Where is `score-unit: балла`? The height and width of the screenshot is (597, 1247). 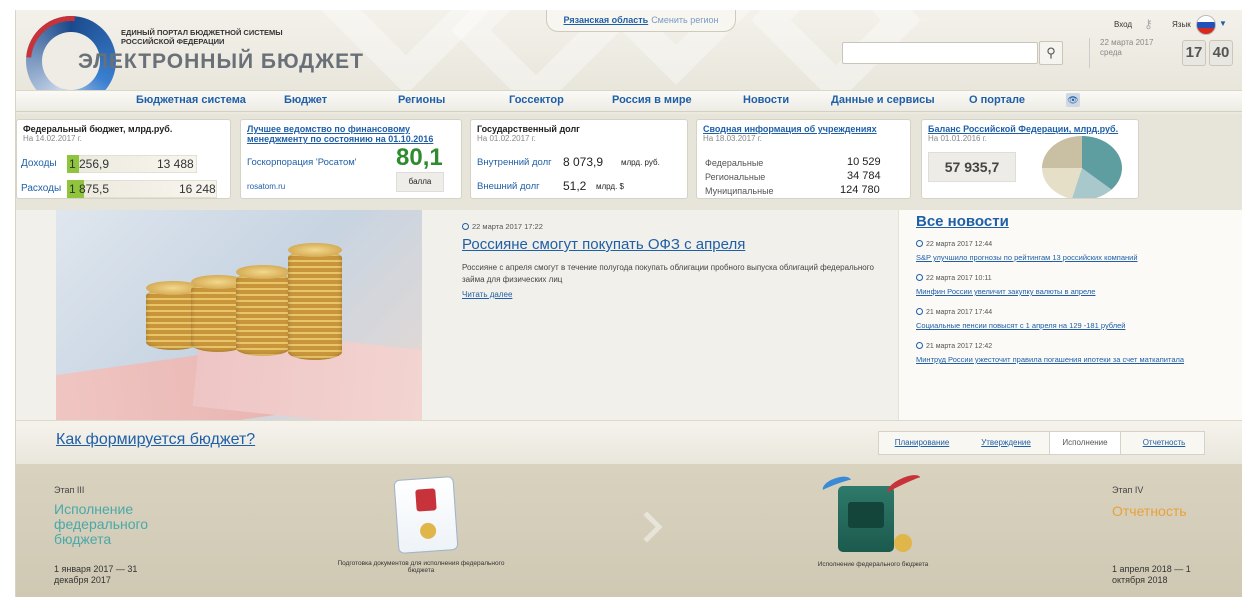 score-unit: балла is located at coordinates (420, 182).